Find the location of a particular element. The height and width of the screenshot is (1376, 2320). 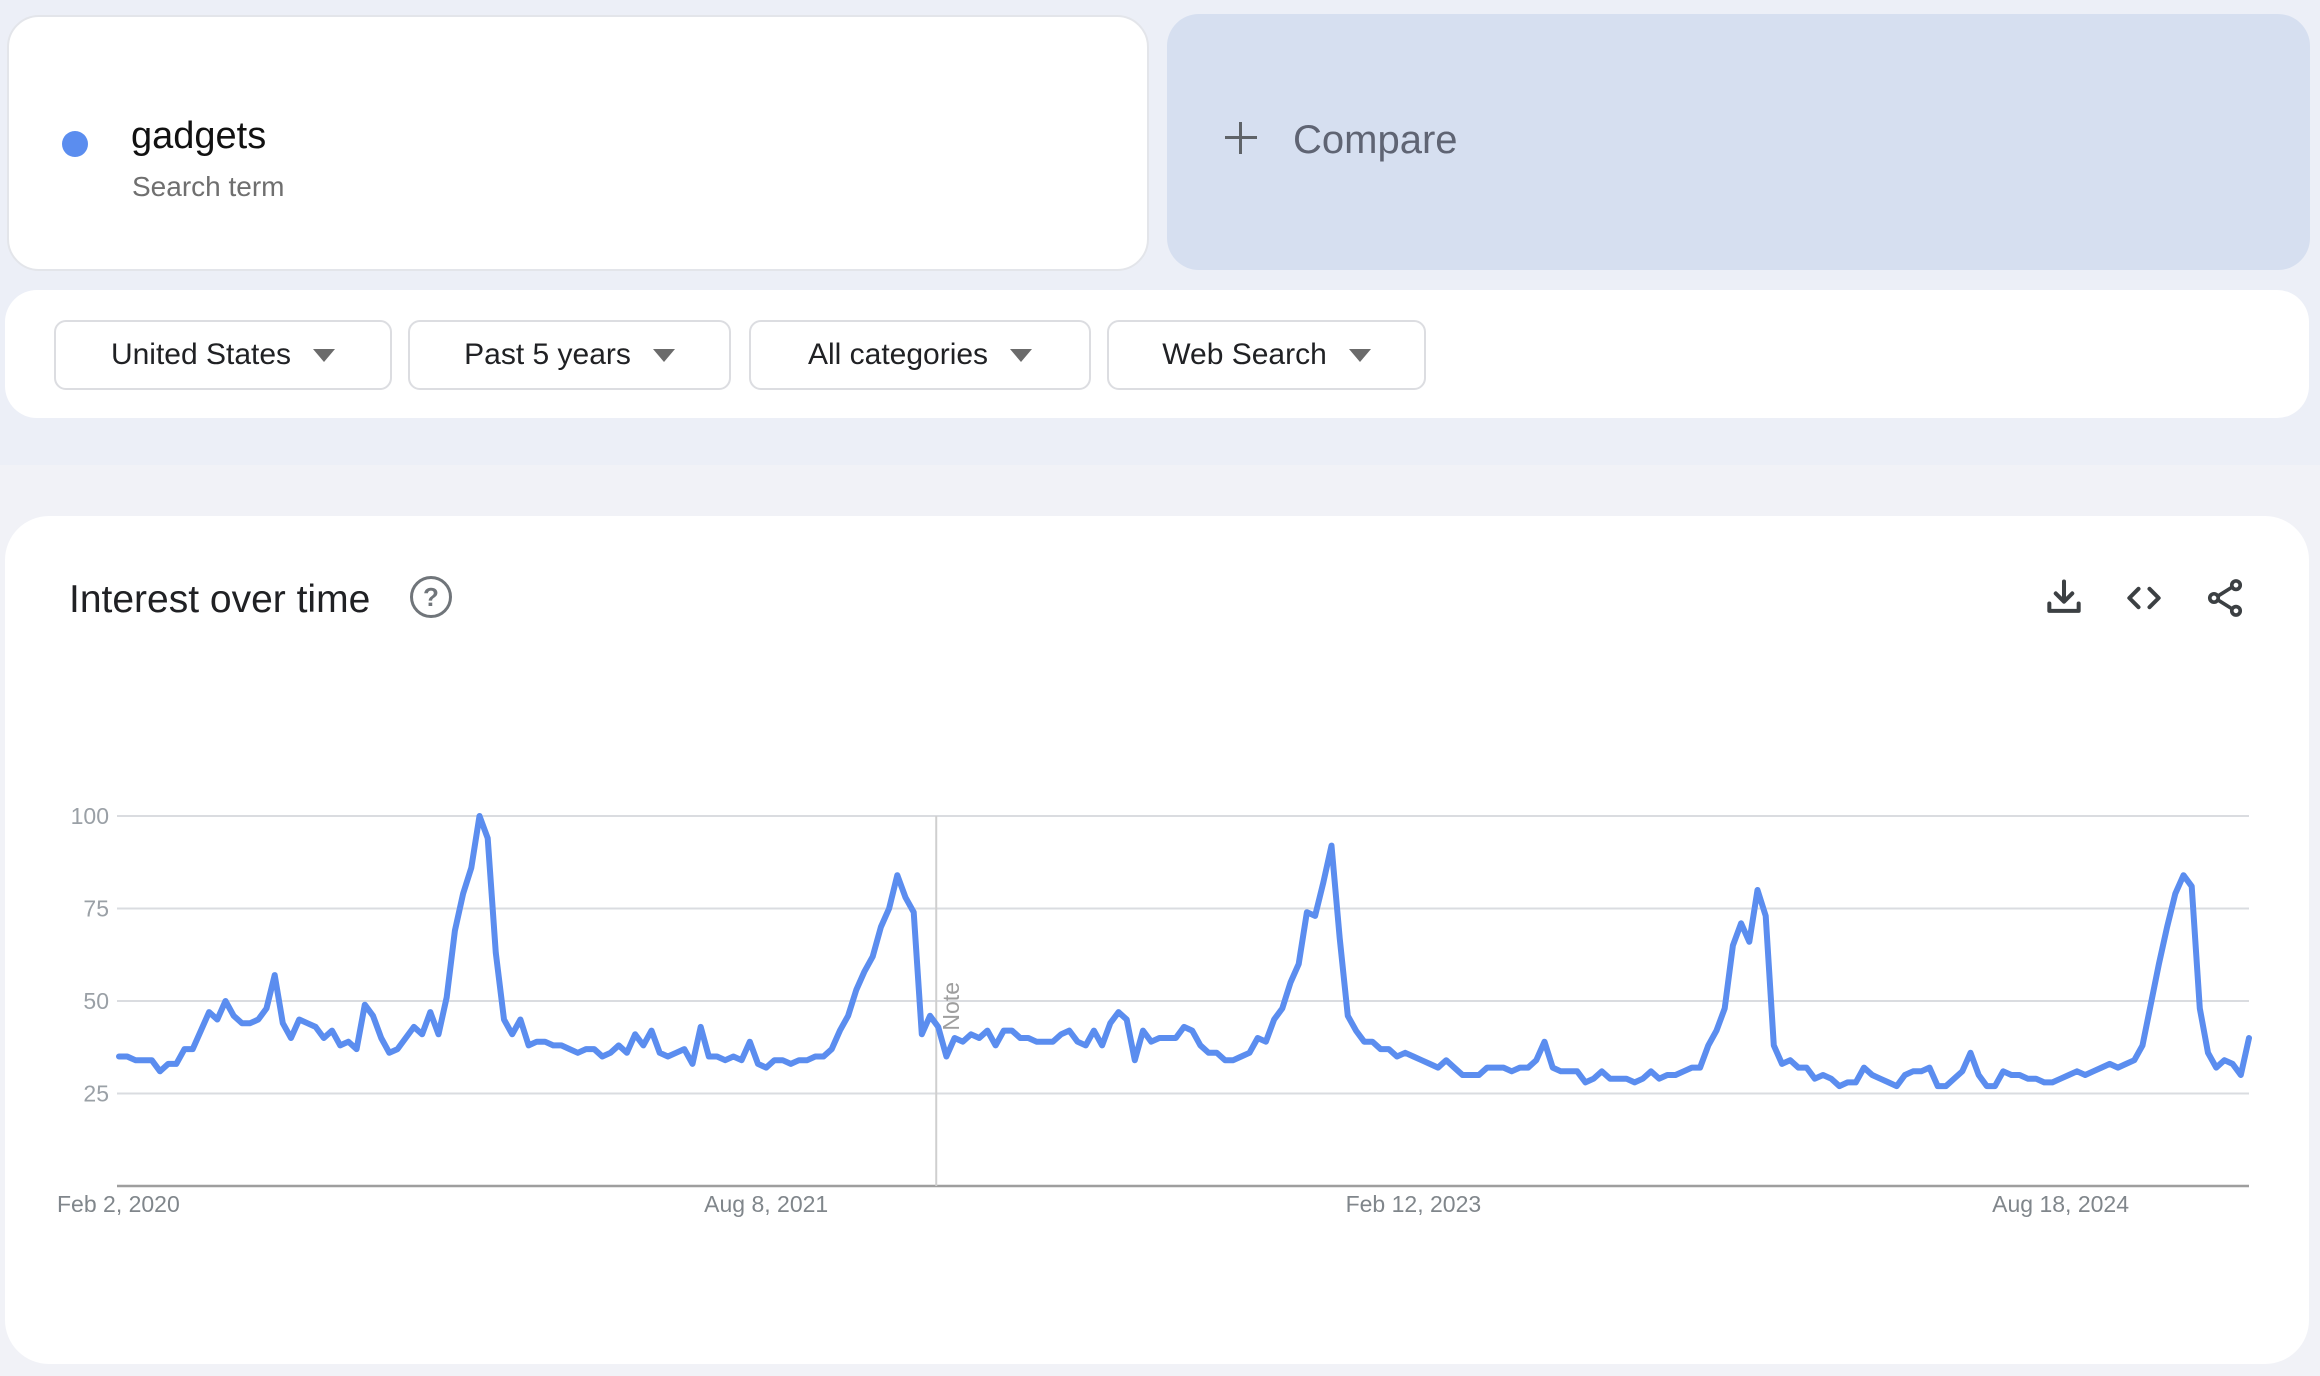

search-type-filter-dropdown: Web Search is located at coordinates (1266, 355).